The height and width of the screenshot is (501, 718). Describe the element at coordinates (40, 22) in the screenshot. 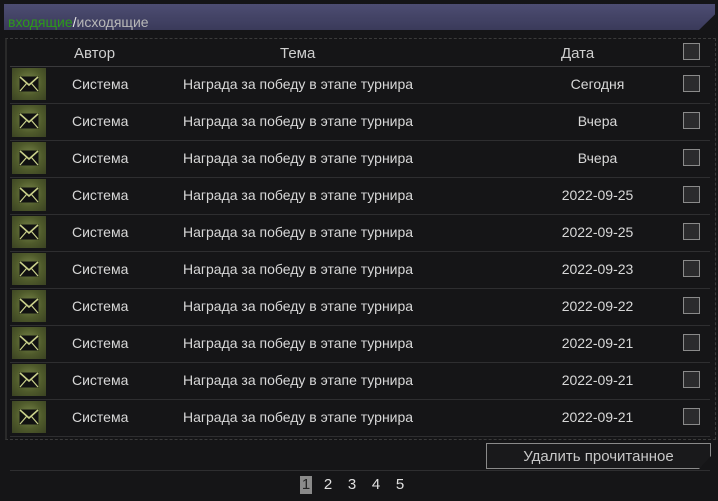

I see `tab-incoming: входящие` at that location.